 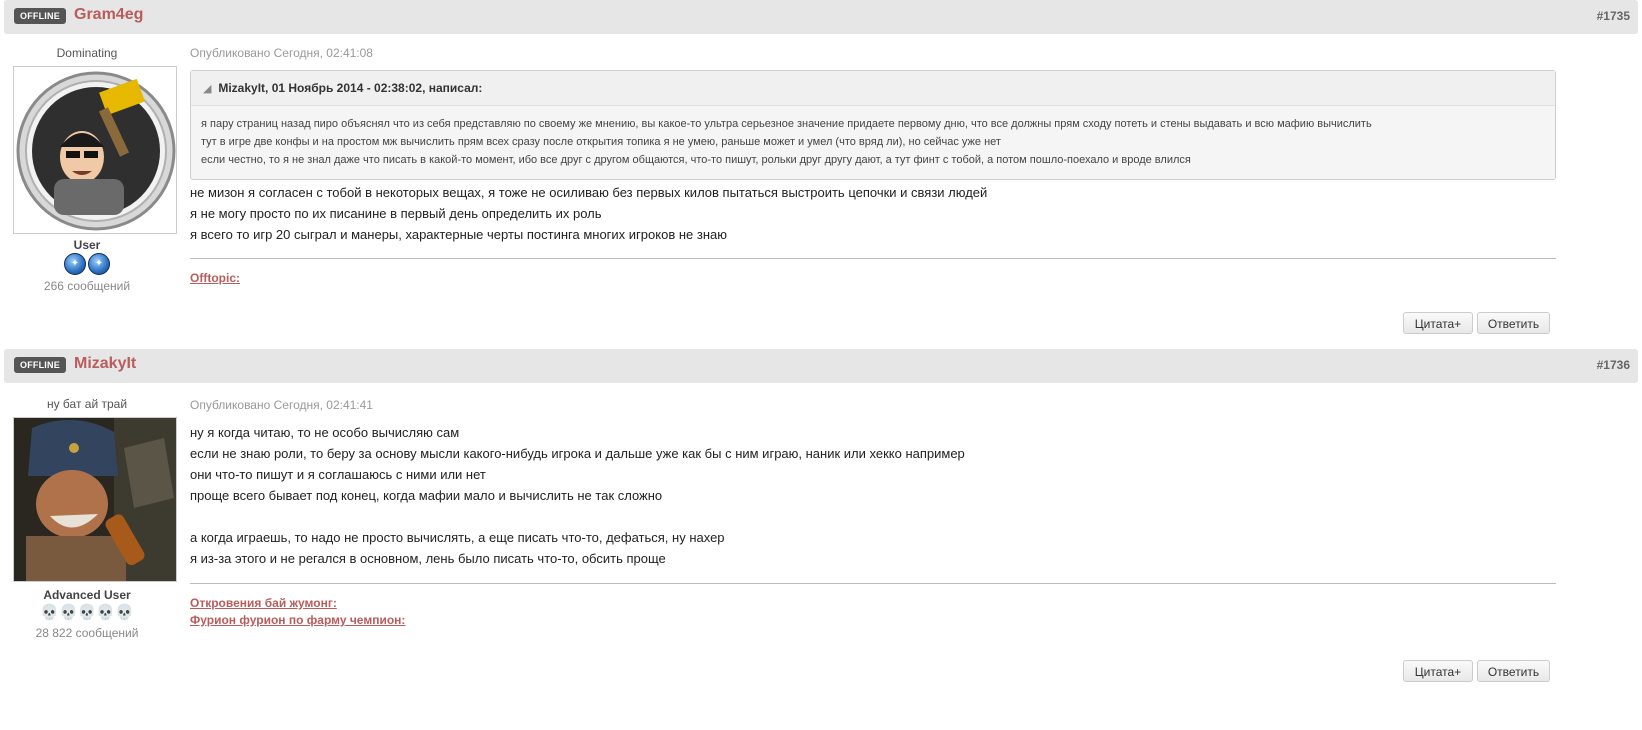 What do you see at coordinates (821, 366) in the screenshot?
I see `post-header: OFFLINE MizakyIt #1736` at bounding box center [821, 366].